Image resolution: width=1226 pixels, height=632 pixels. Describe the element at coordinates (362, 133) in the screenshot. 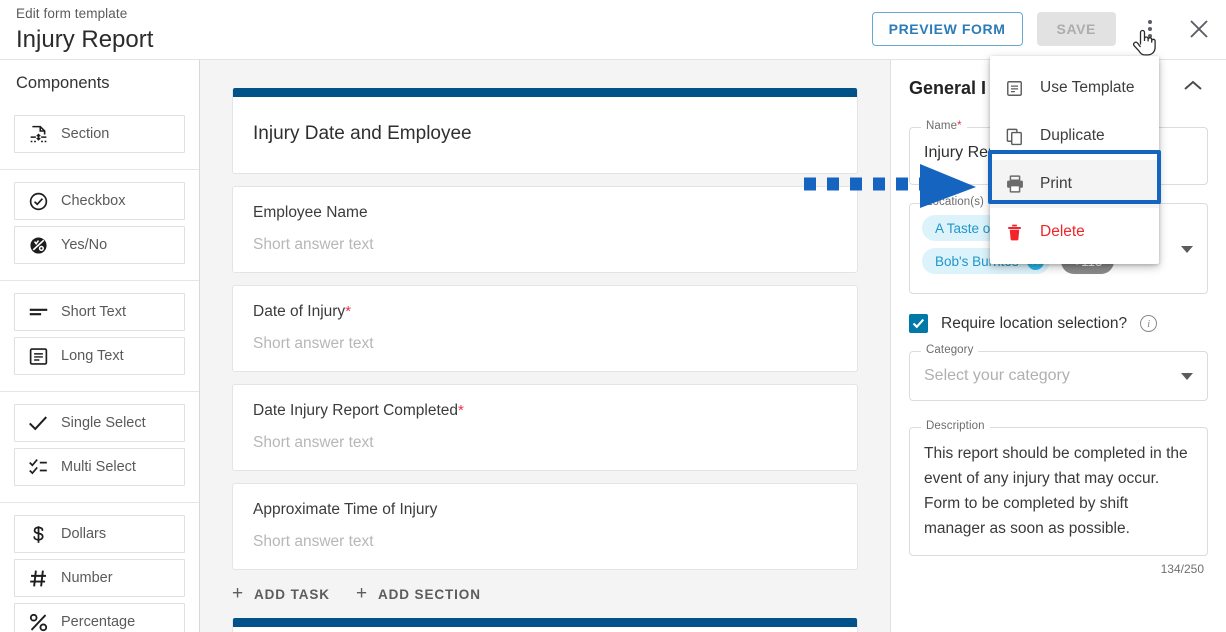

I see `section-title: Injury Date and Employee` at that location.